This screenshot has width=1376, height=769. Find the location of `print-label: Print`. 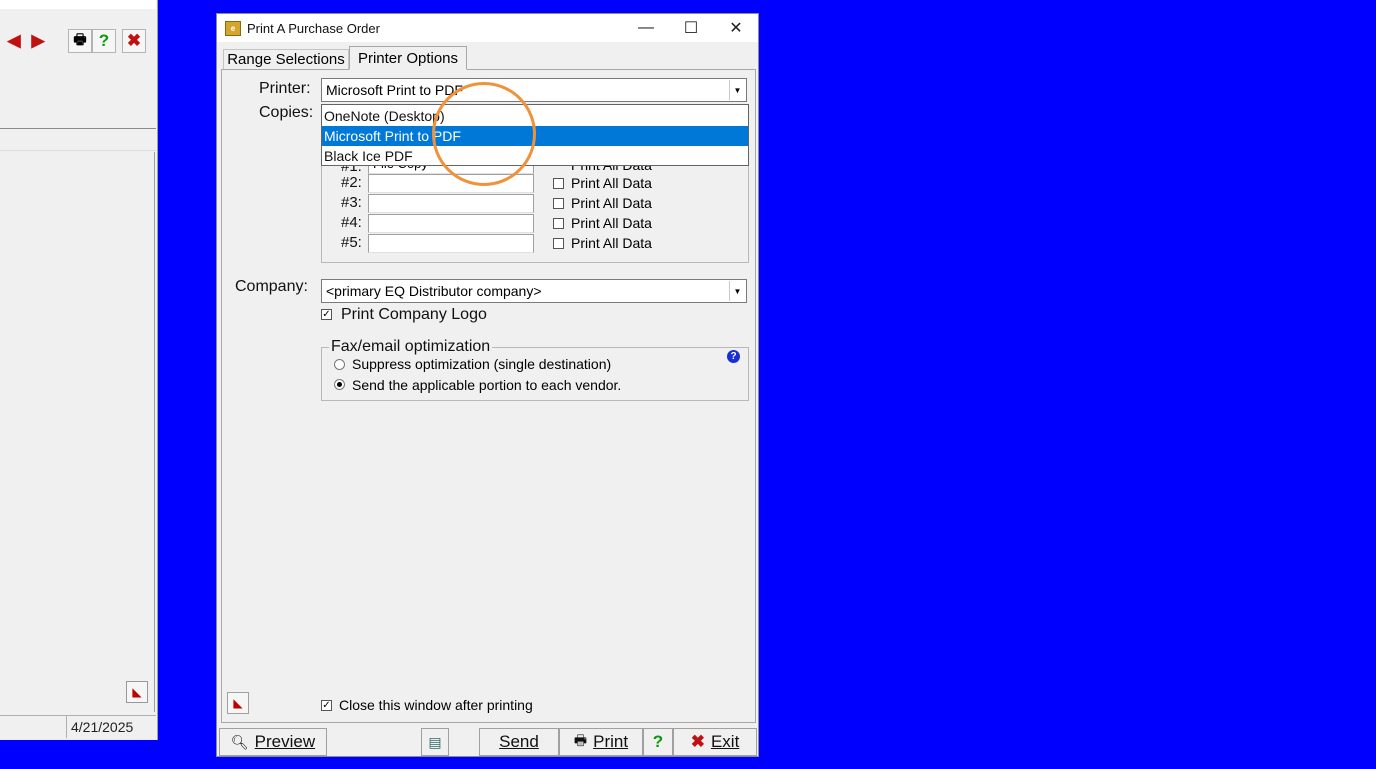

print-label: Print is located at coordinates (611, 741).